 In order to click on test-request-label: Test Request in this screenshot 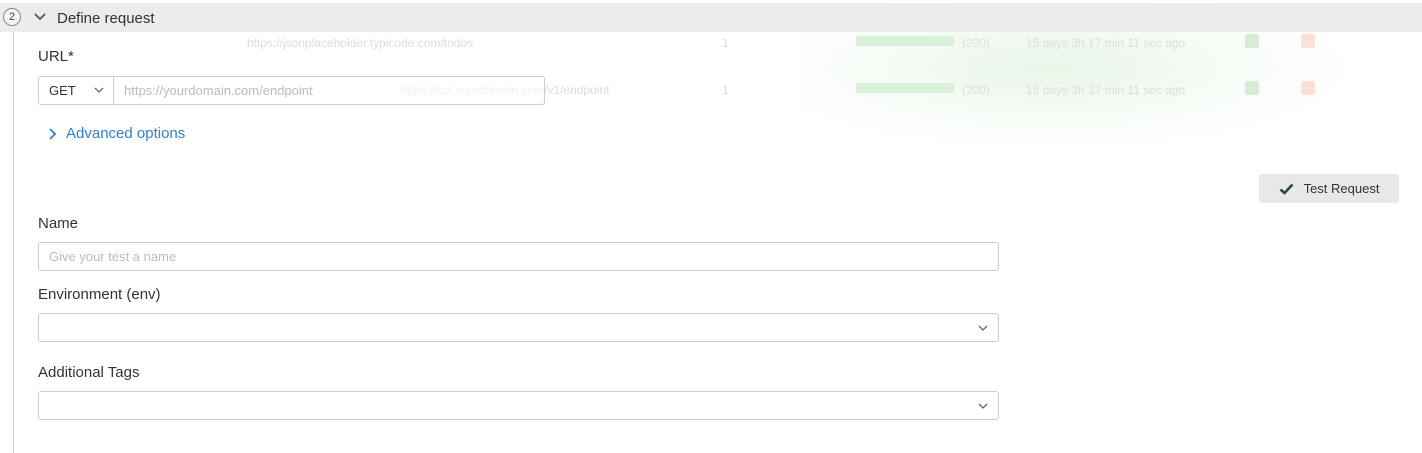, I will do `click(1341, 188)`.